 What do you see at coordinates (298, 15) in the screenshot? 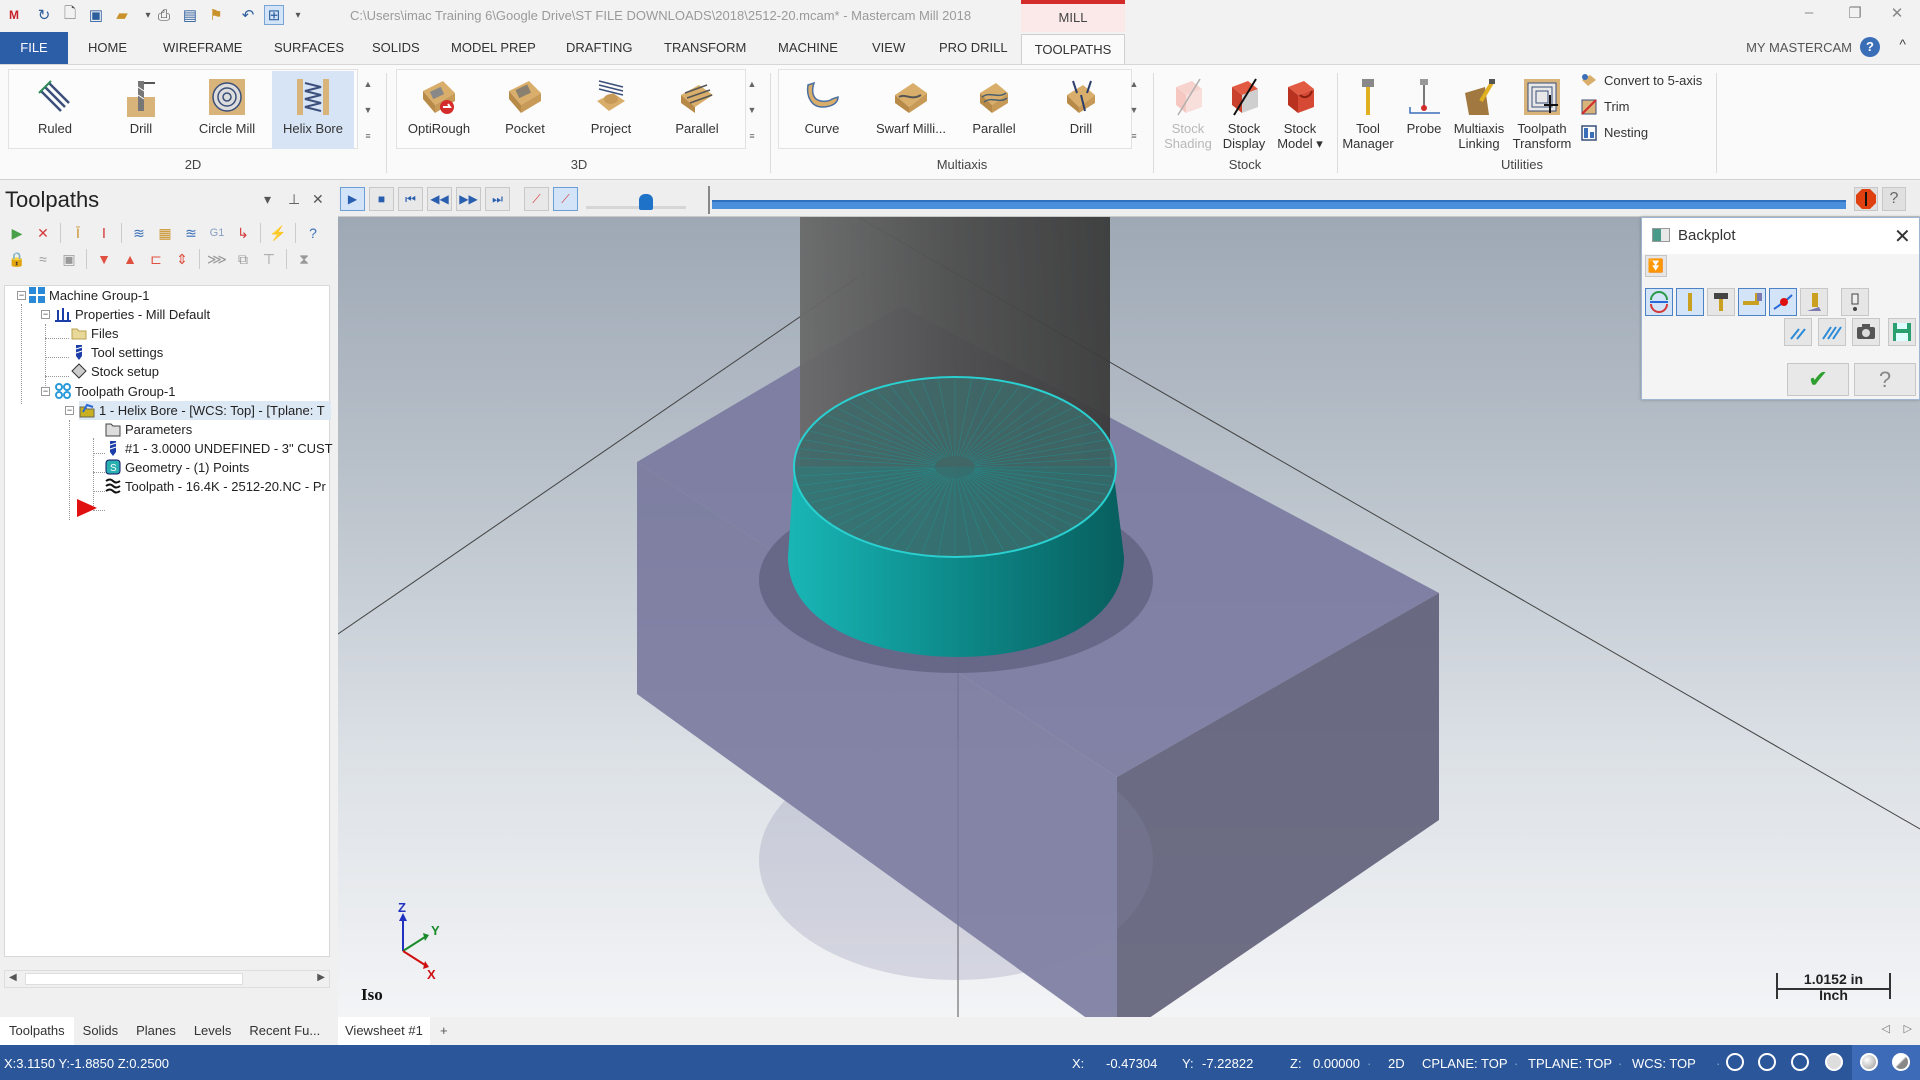
I see `quick-access-dropdown-icon: ▾` at bounding box center [298, 15].